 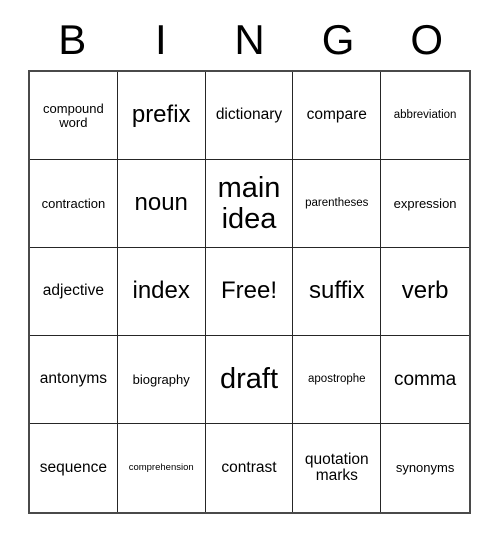 I want to click on bingo-header: B I N G O, so click(x=249, y=40).